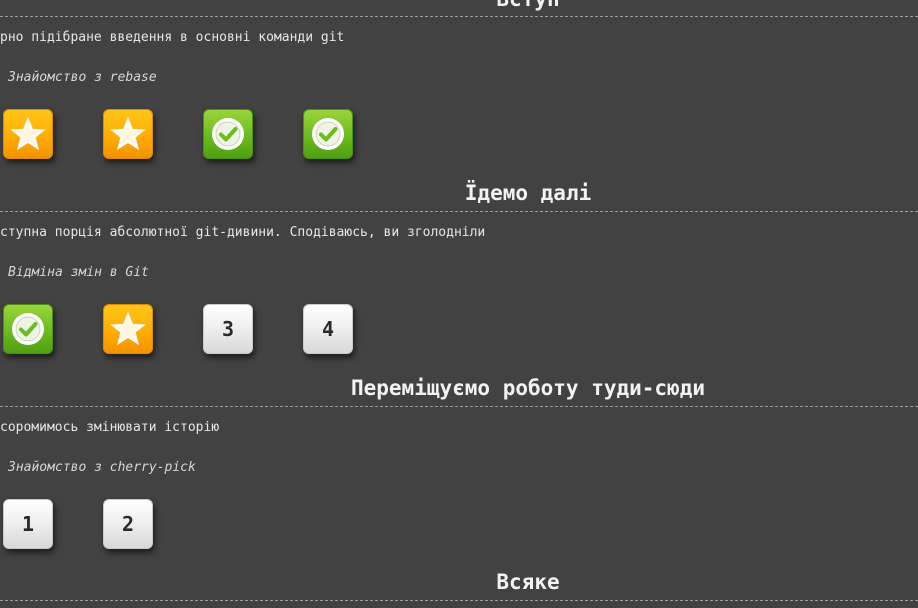 The image size is (918, 608). I want to click on section-title: Їдемо далі, so click(528, 193).